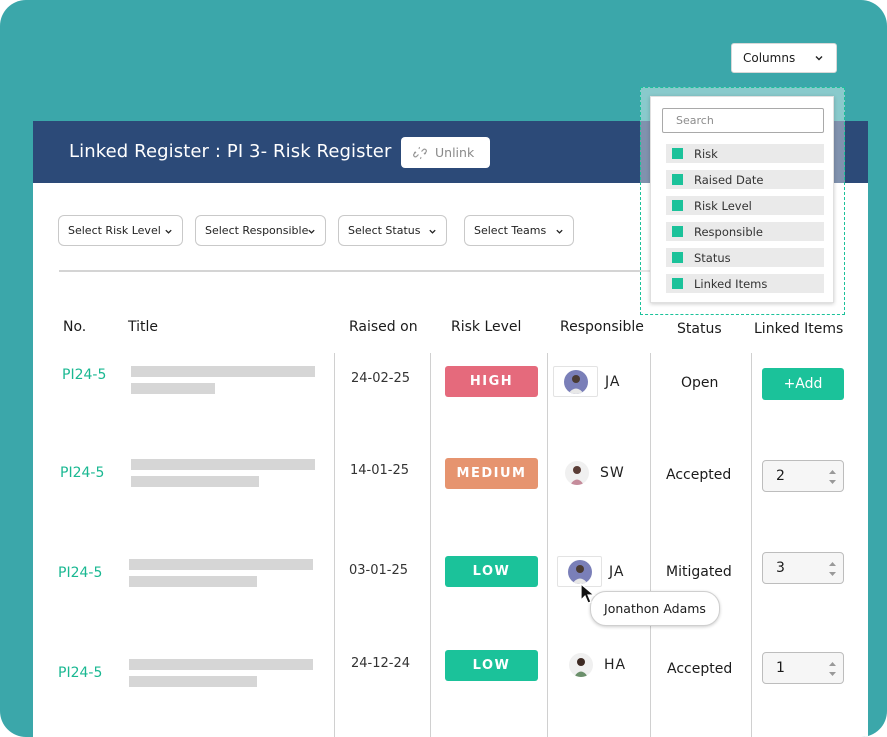 This screenshot has height=737, width=887. I want to click on page-title: Linked Register : PI 3- Risk Register, so click(230, 151).